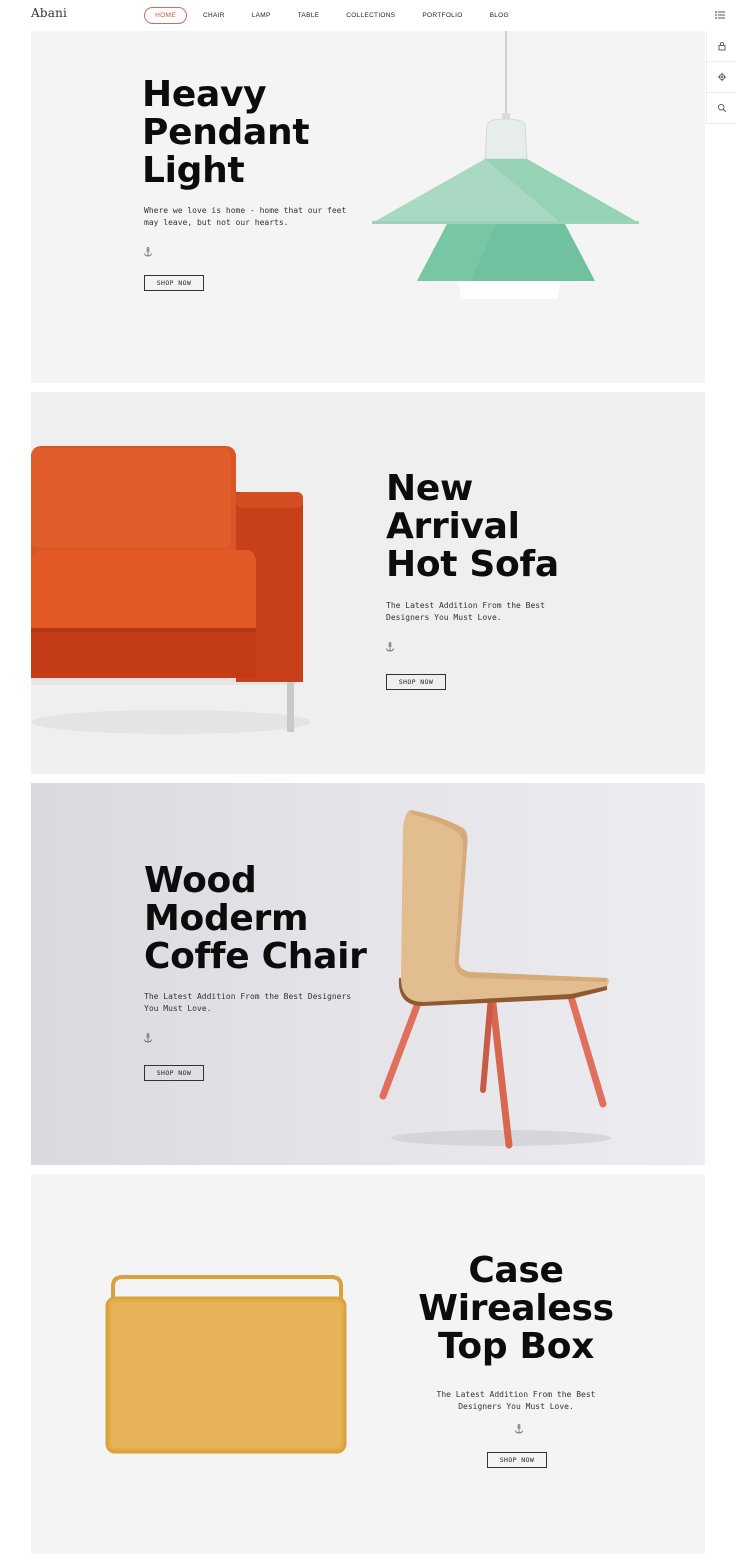 Image resolution: width=736 pixels, height=1554 pixels. I want to click on title-line: Pendant, so click(226, 132).